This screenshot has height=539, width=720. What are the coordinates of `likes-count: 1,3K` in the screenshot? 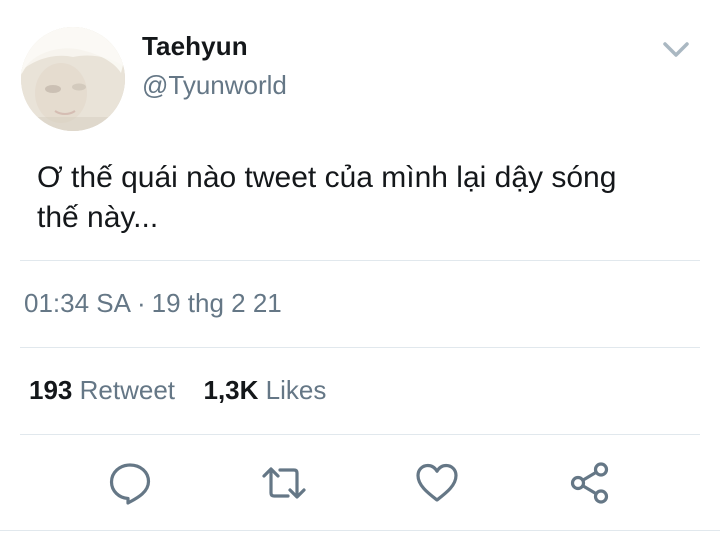 It's located at (231, 390).